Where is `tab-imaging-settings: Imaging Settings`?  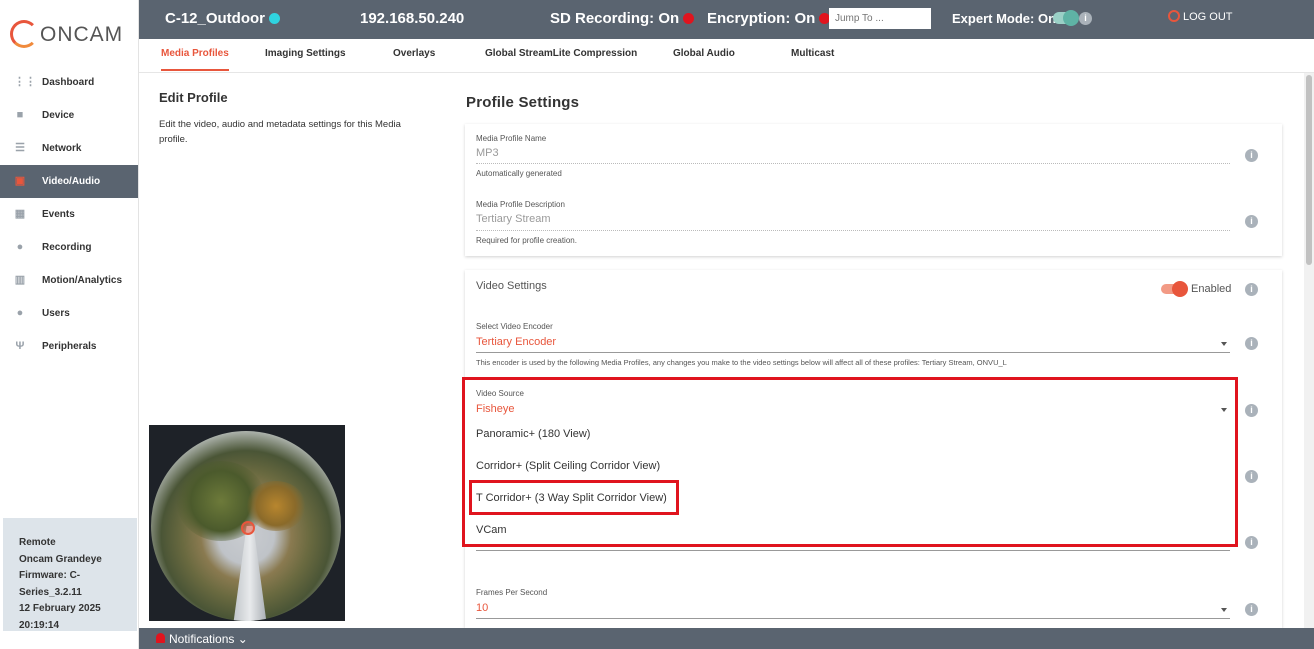 tab-imaging-settings: Imaging Settings is located at coordinates (305, 53).